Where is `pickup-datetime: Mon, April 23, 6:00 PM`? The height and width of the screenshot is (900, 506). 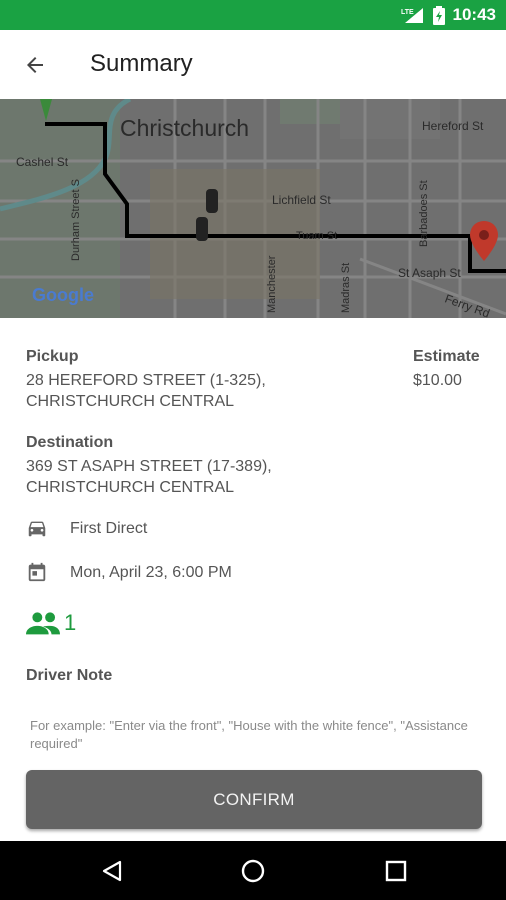 pickup-datetime: Mon, April 23, 6:00 PM is located at coordinates (151, 572).